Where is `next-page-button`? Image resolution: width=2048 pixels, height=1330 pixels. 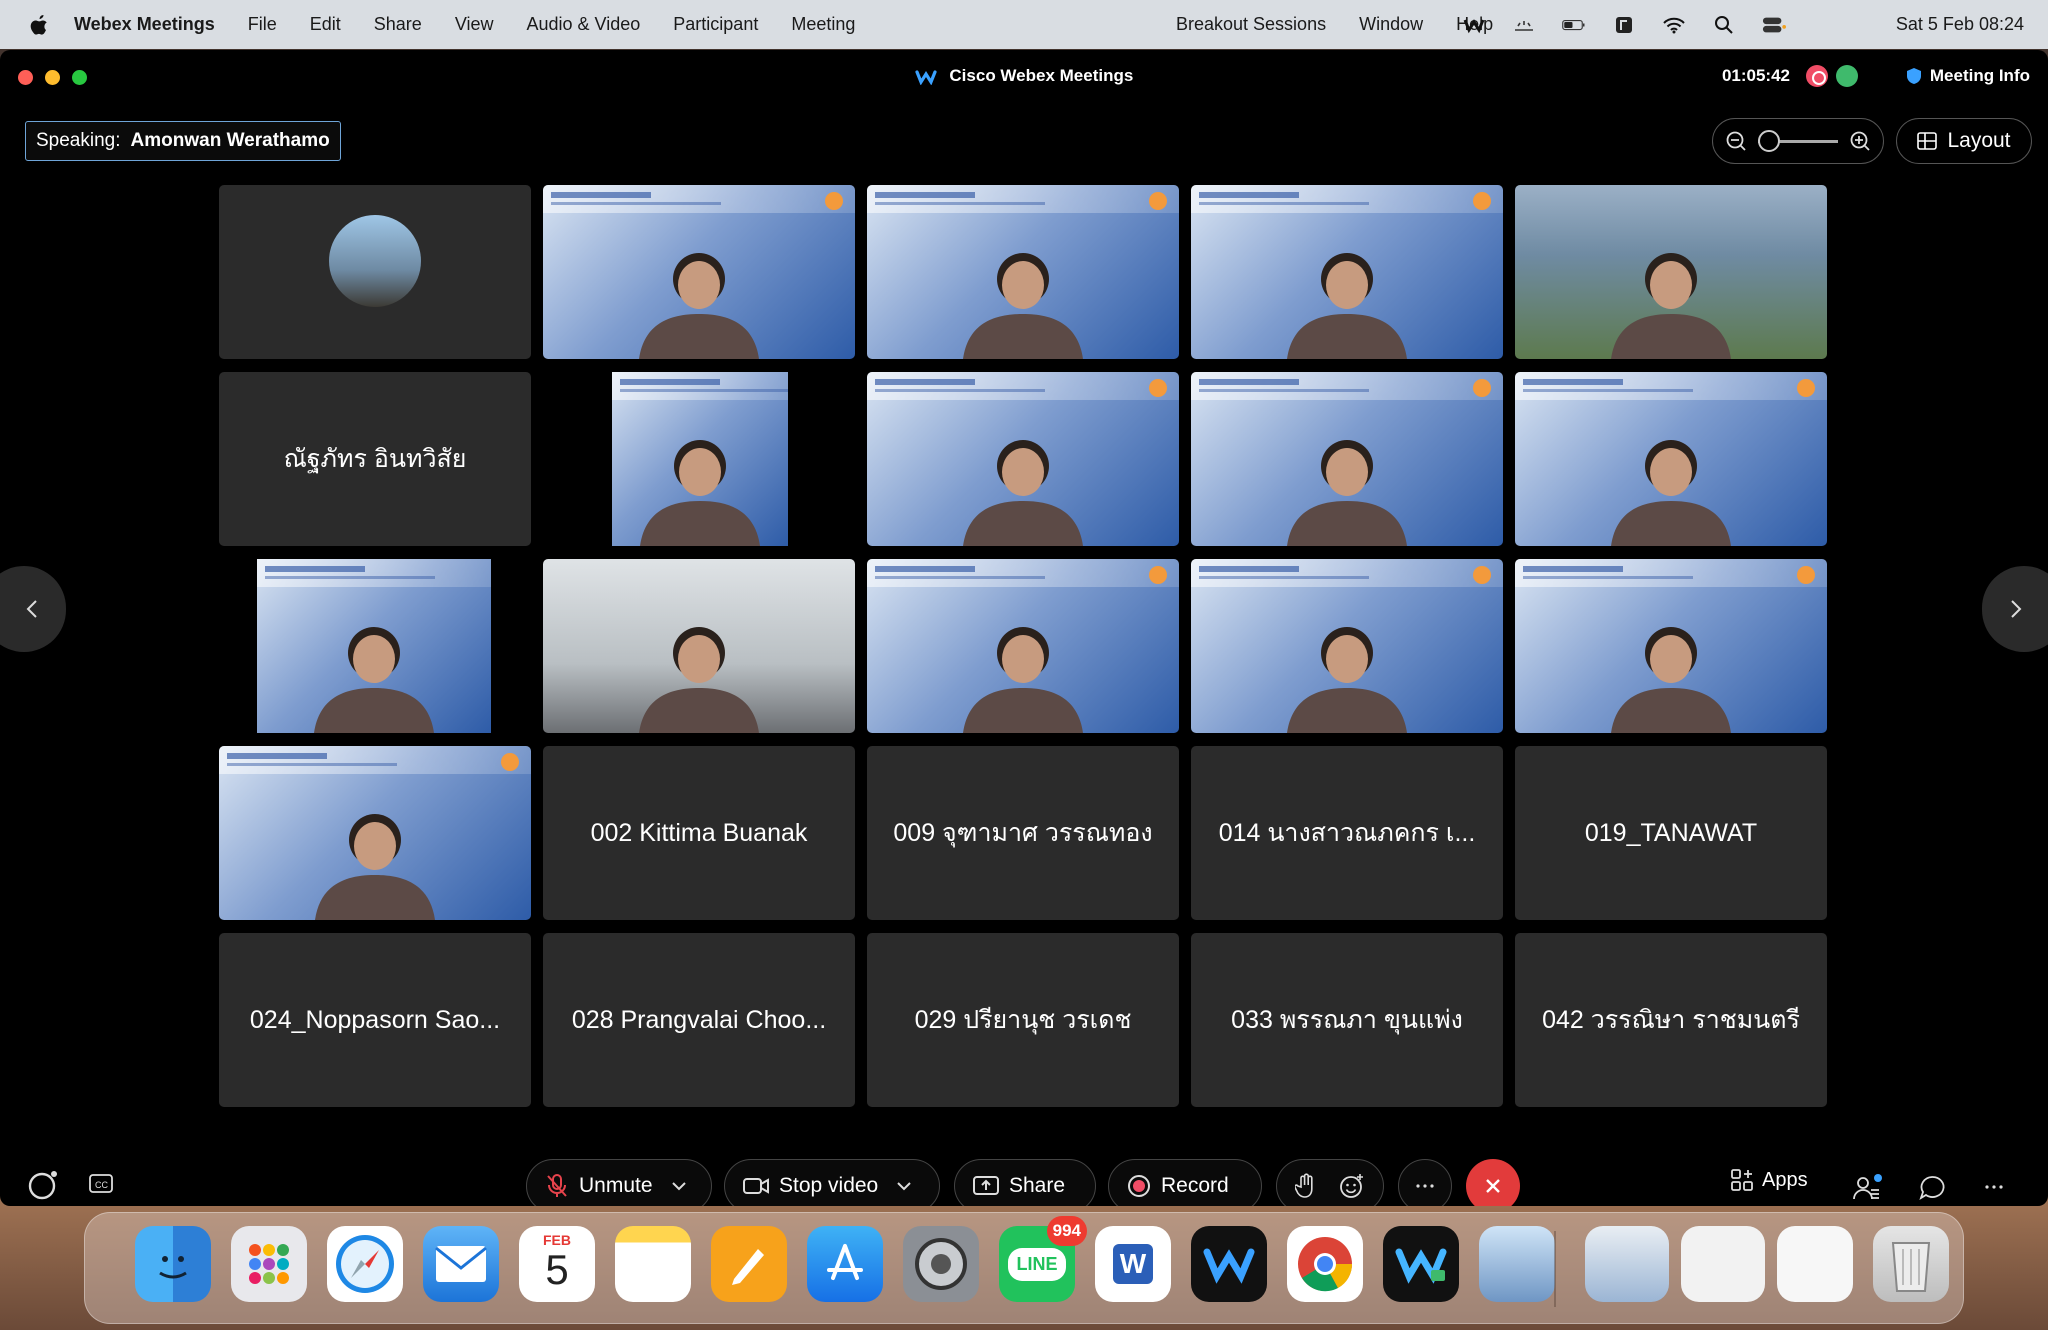
next-page-button is located at coordinates (2015, 609).